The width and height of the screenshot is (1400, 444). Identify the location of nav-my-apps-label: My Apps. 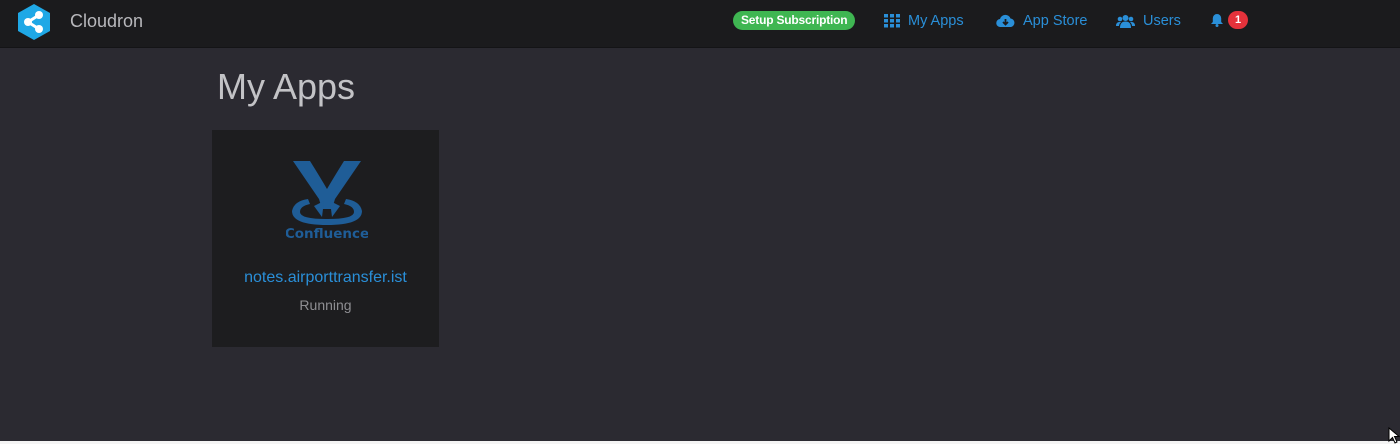
(936, 21).